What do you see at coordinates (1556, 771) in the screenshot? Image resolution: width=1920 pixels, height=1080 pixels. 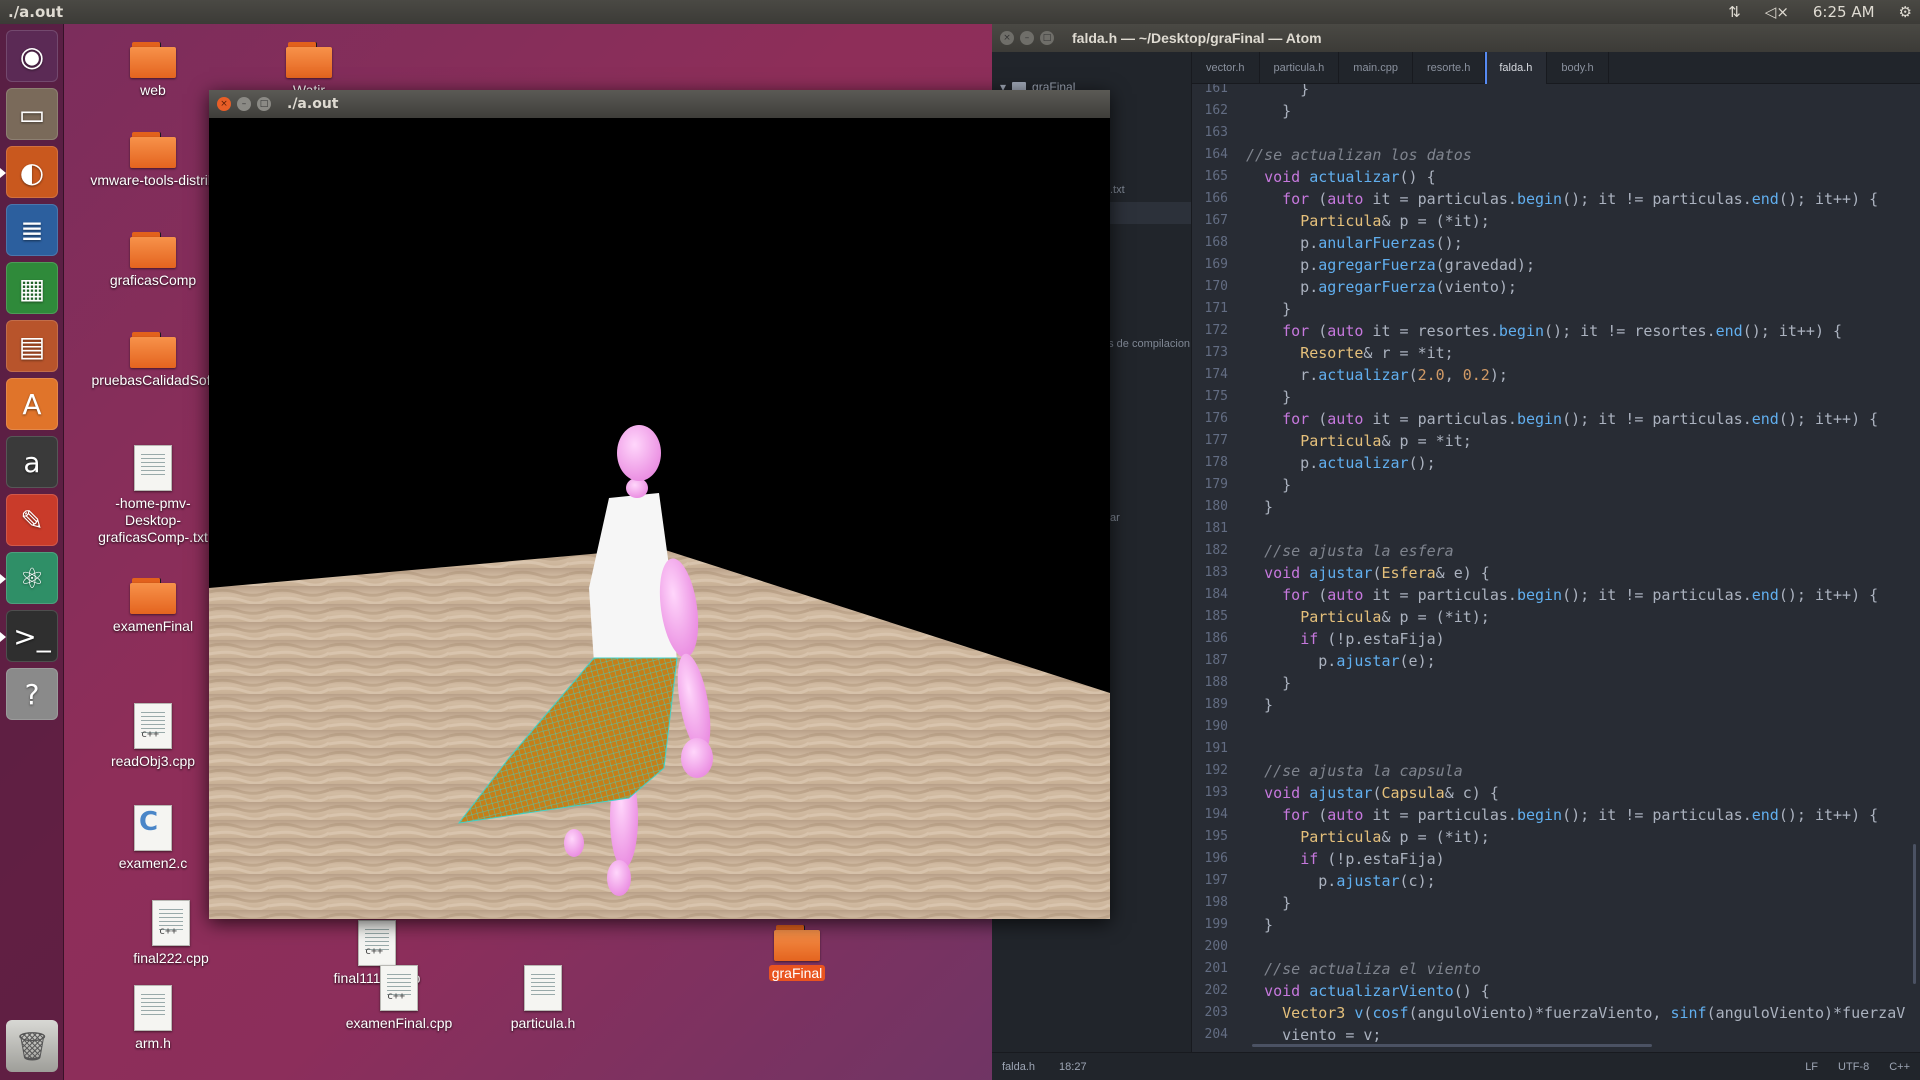 I see `code-line: 192 //se ajusta la capsula` at bounding box center [1556, 771].